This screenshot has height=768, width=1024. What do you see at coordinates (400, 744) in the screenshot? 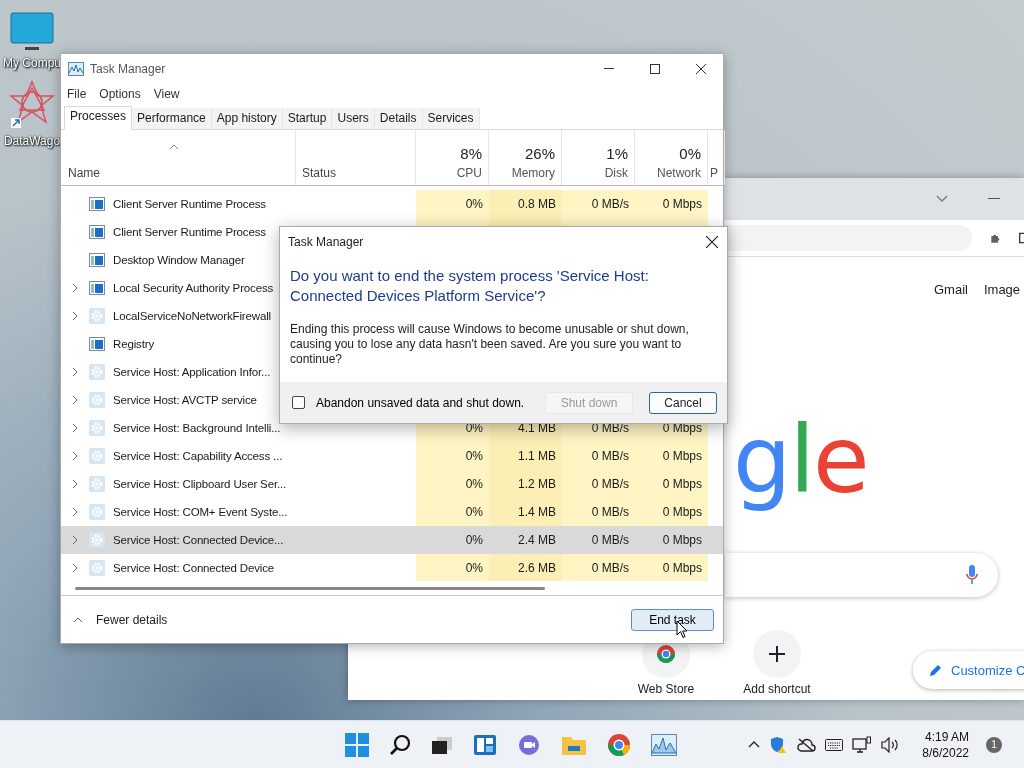
I see `search-icon` at bounding box center [400, 744].